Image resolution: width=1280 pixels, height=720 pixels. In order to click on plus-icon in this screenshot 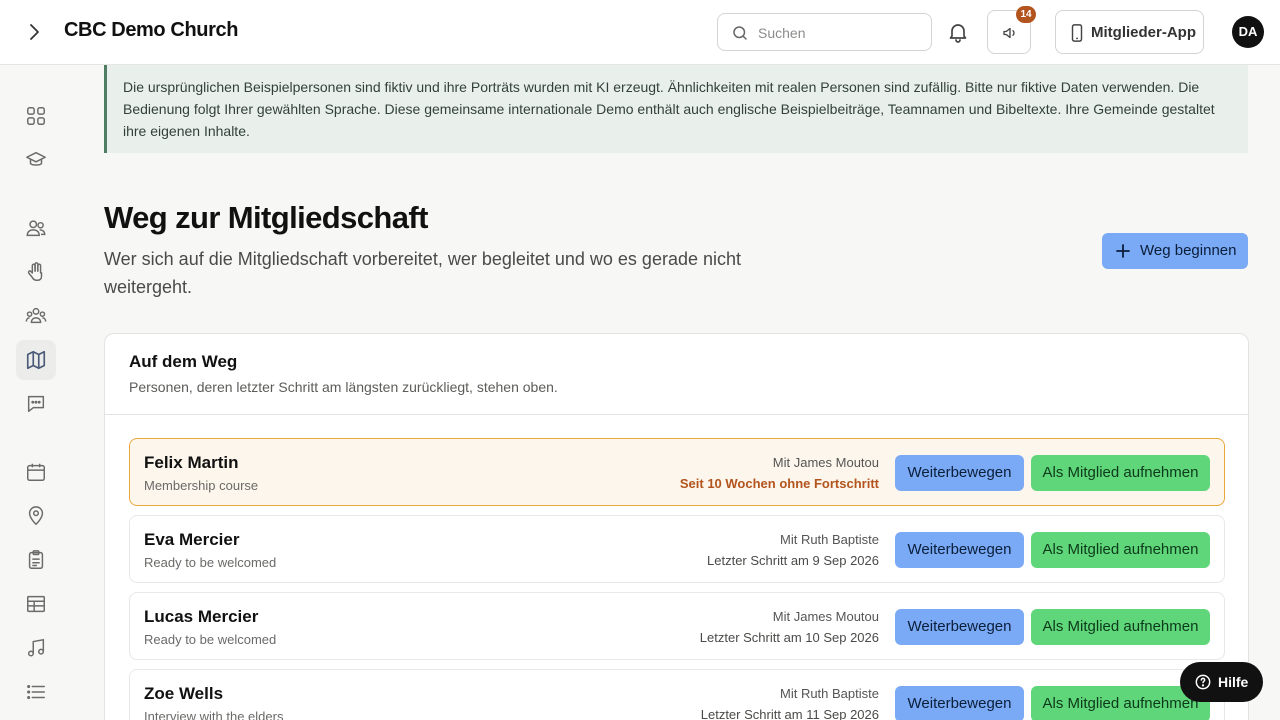, I will do `click(1123, 251)`.